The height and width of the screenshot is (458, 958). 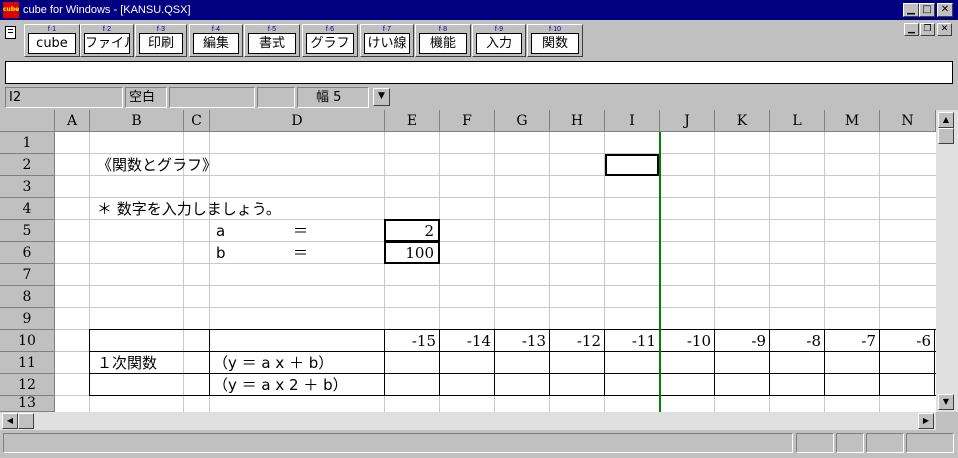 What do you see at coordinates (161, 40) in the screenshot?
I see `toolbar-button-print: f·3 印刷` at bounding box center [161, 40].